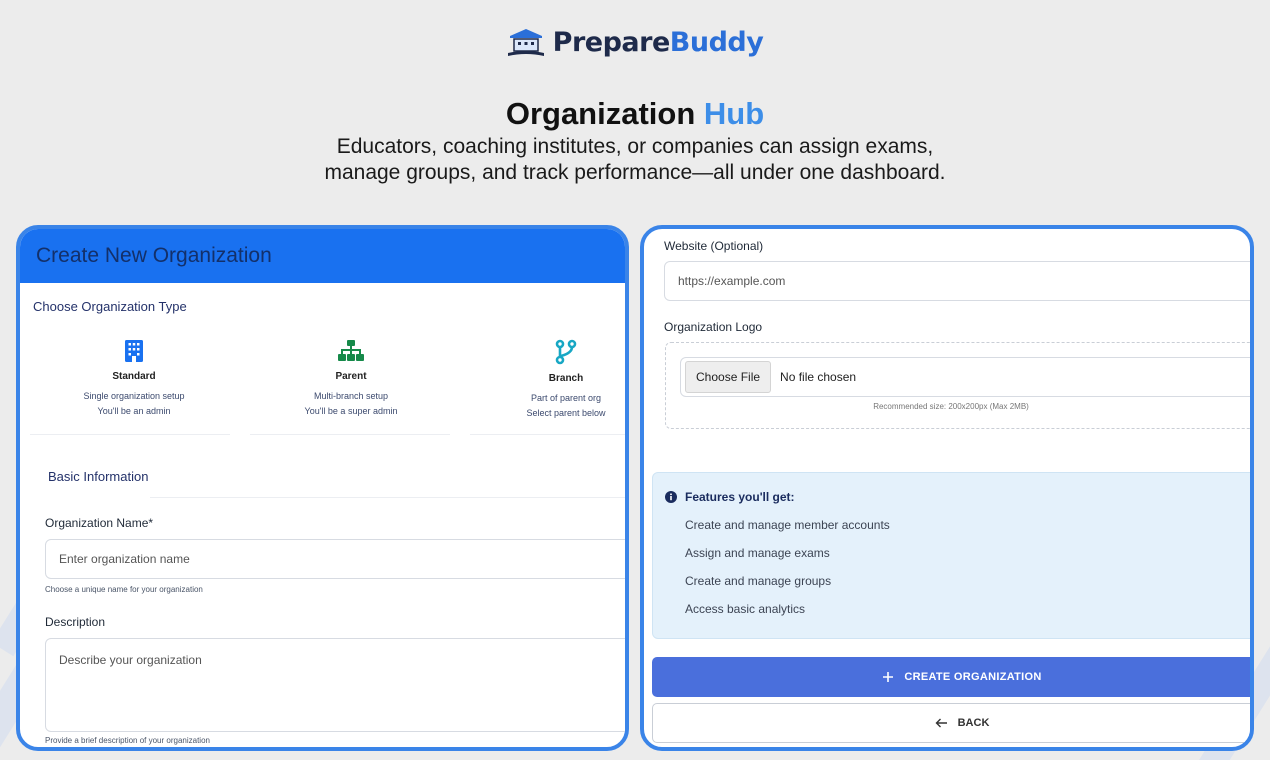 The width and height of the screenshot is (1270, 760). What do you see at coordinates (99, 523) in the screenshot?
I see `org-name-label: Organization Name*` at bounding box center [99, 523].